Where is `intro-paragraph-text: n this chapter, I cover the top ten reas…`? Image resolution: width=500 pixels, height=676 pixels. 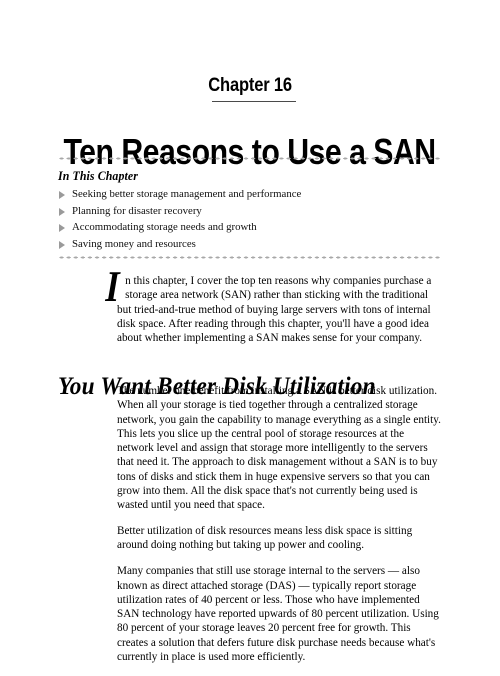 intro-paragraph-text: n this chapter, I cover the top ten reas… is located at coordinates (274, 310).